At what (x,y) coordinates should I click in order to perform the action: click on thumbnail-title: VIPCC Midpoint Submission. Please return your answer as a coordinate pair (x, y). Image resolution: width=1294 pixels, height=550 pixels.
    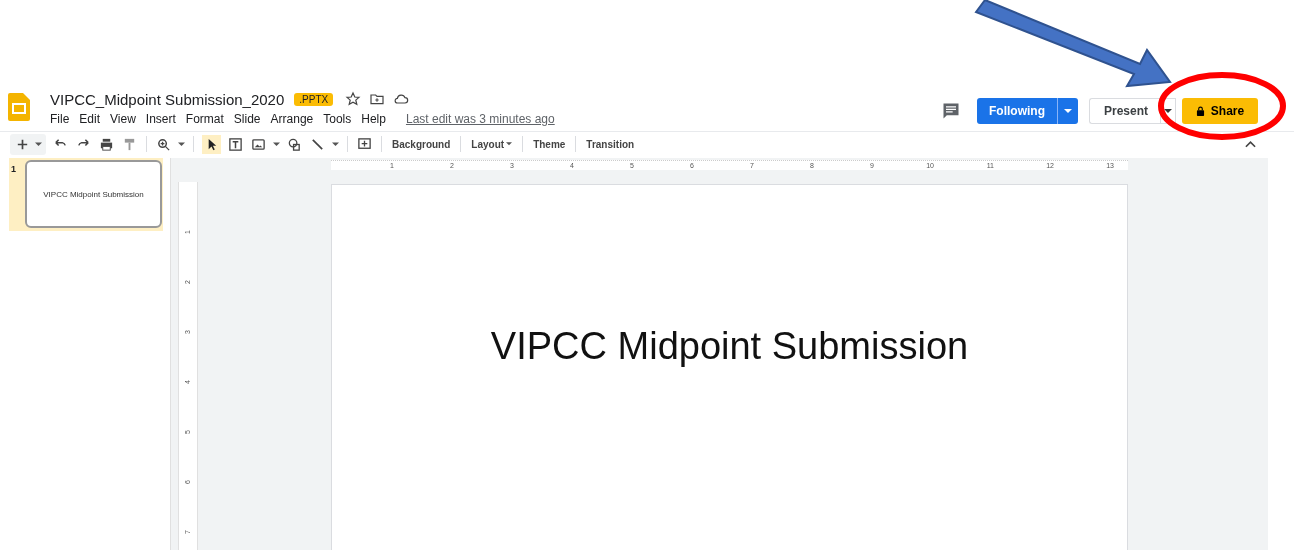
    Looking at the image, I should click on (93, 194).